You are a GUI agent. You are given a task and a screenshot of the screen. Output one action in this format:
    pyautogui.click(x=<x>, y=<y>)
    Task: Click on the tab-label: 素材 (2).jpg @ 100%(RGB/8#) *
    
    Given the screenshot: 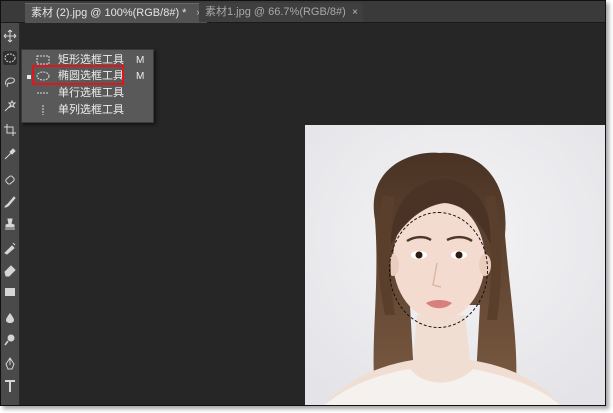 What is the action you would take?
    pyautogui.click(x=109, y=13)
    